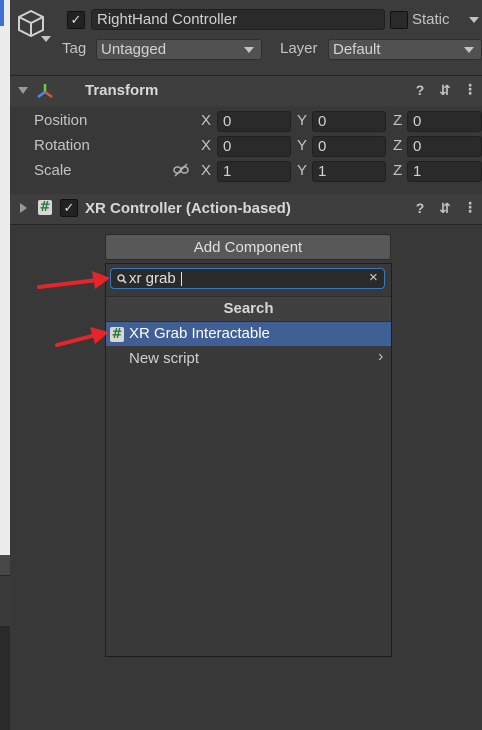  What do you see at coordinates (417, 146) in the screenshot?
I see `rotation-z-value: 0` at bounding box center [417, 146].